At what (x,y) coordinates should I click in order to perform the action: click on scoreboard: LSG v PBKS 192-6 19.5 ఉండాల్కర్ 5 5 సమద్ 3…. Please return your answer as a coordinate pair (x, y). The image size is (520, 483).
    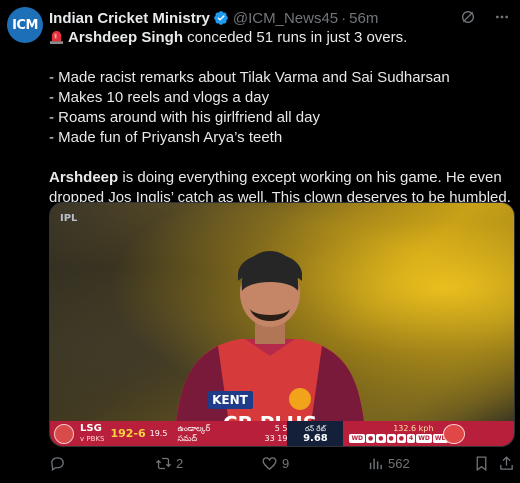
    Looking at the image, I should click on (282, 433).